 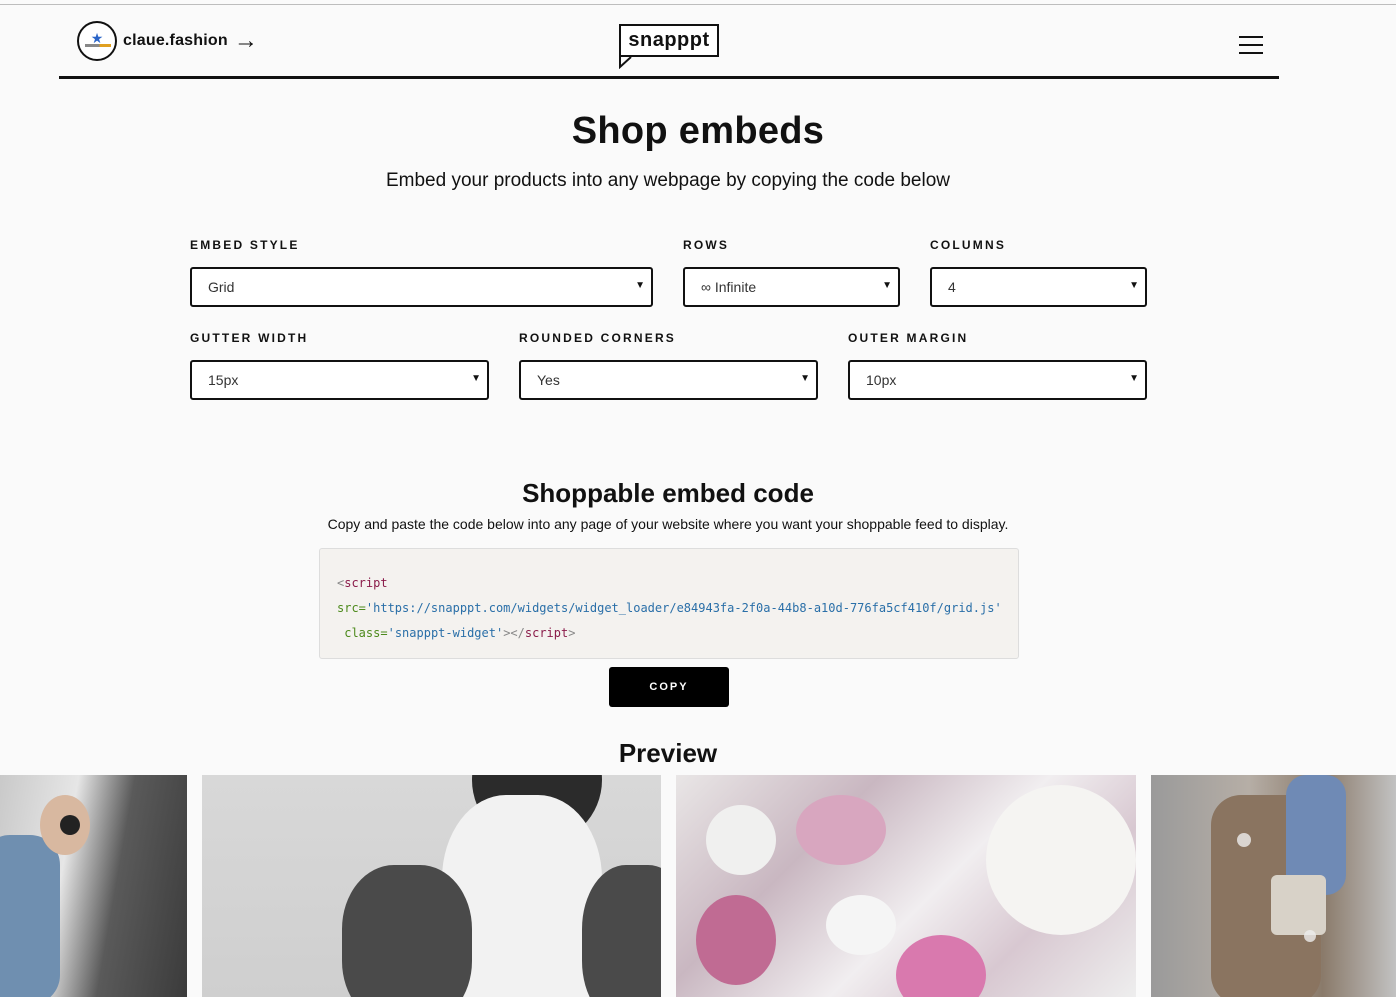 I want to click on columns-label: COLUMNS, so click(x=968, y=245).